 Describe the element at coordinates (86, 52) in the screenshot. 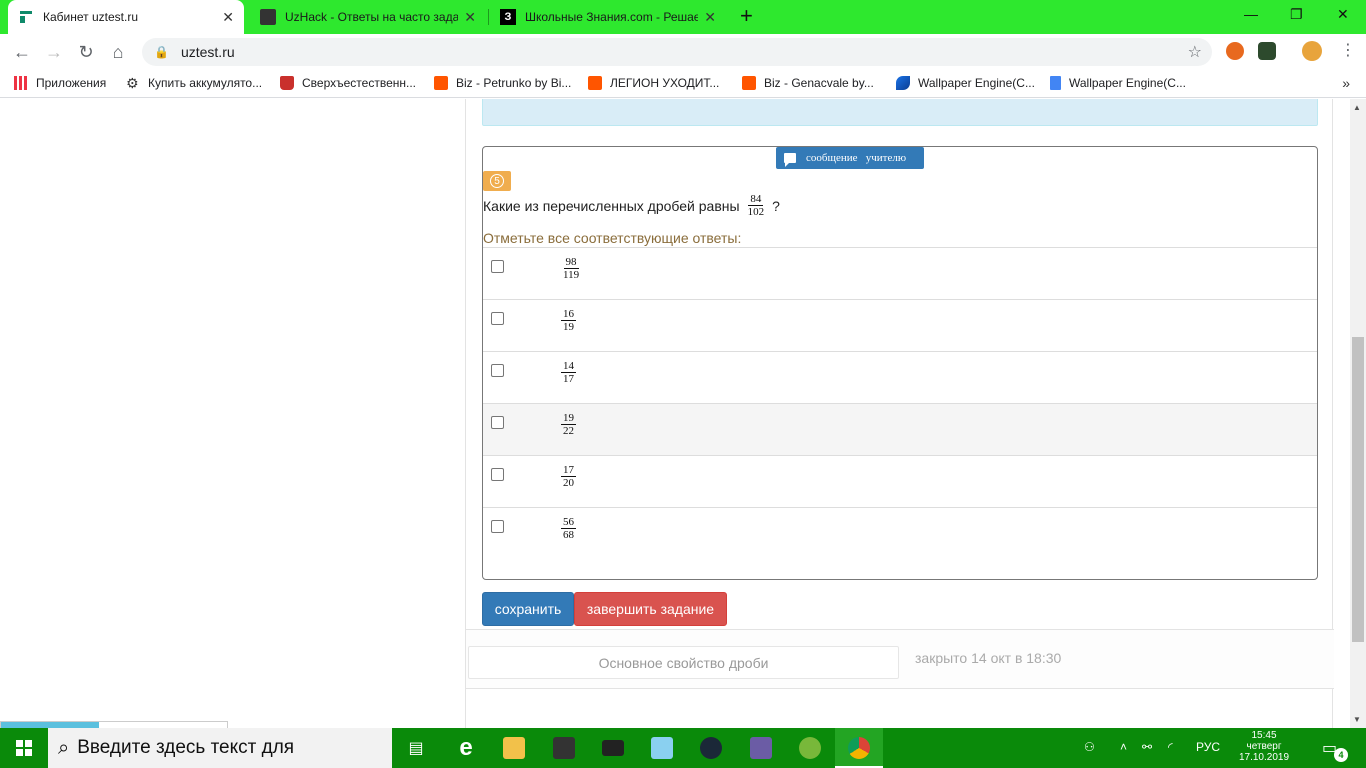

I see `reload-icon: ↻` at that location.